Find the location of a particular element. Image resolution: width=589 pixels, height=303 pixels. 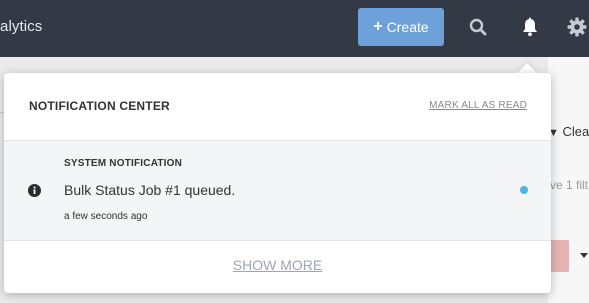

filter-summary: ve 1 filt is located at coordinates (569, 185).